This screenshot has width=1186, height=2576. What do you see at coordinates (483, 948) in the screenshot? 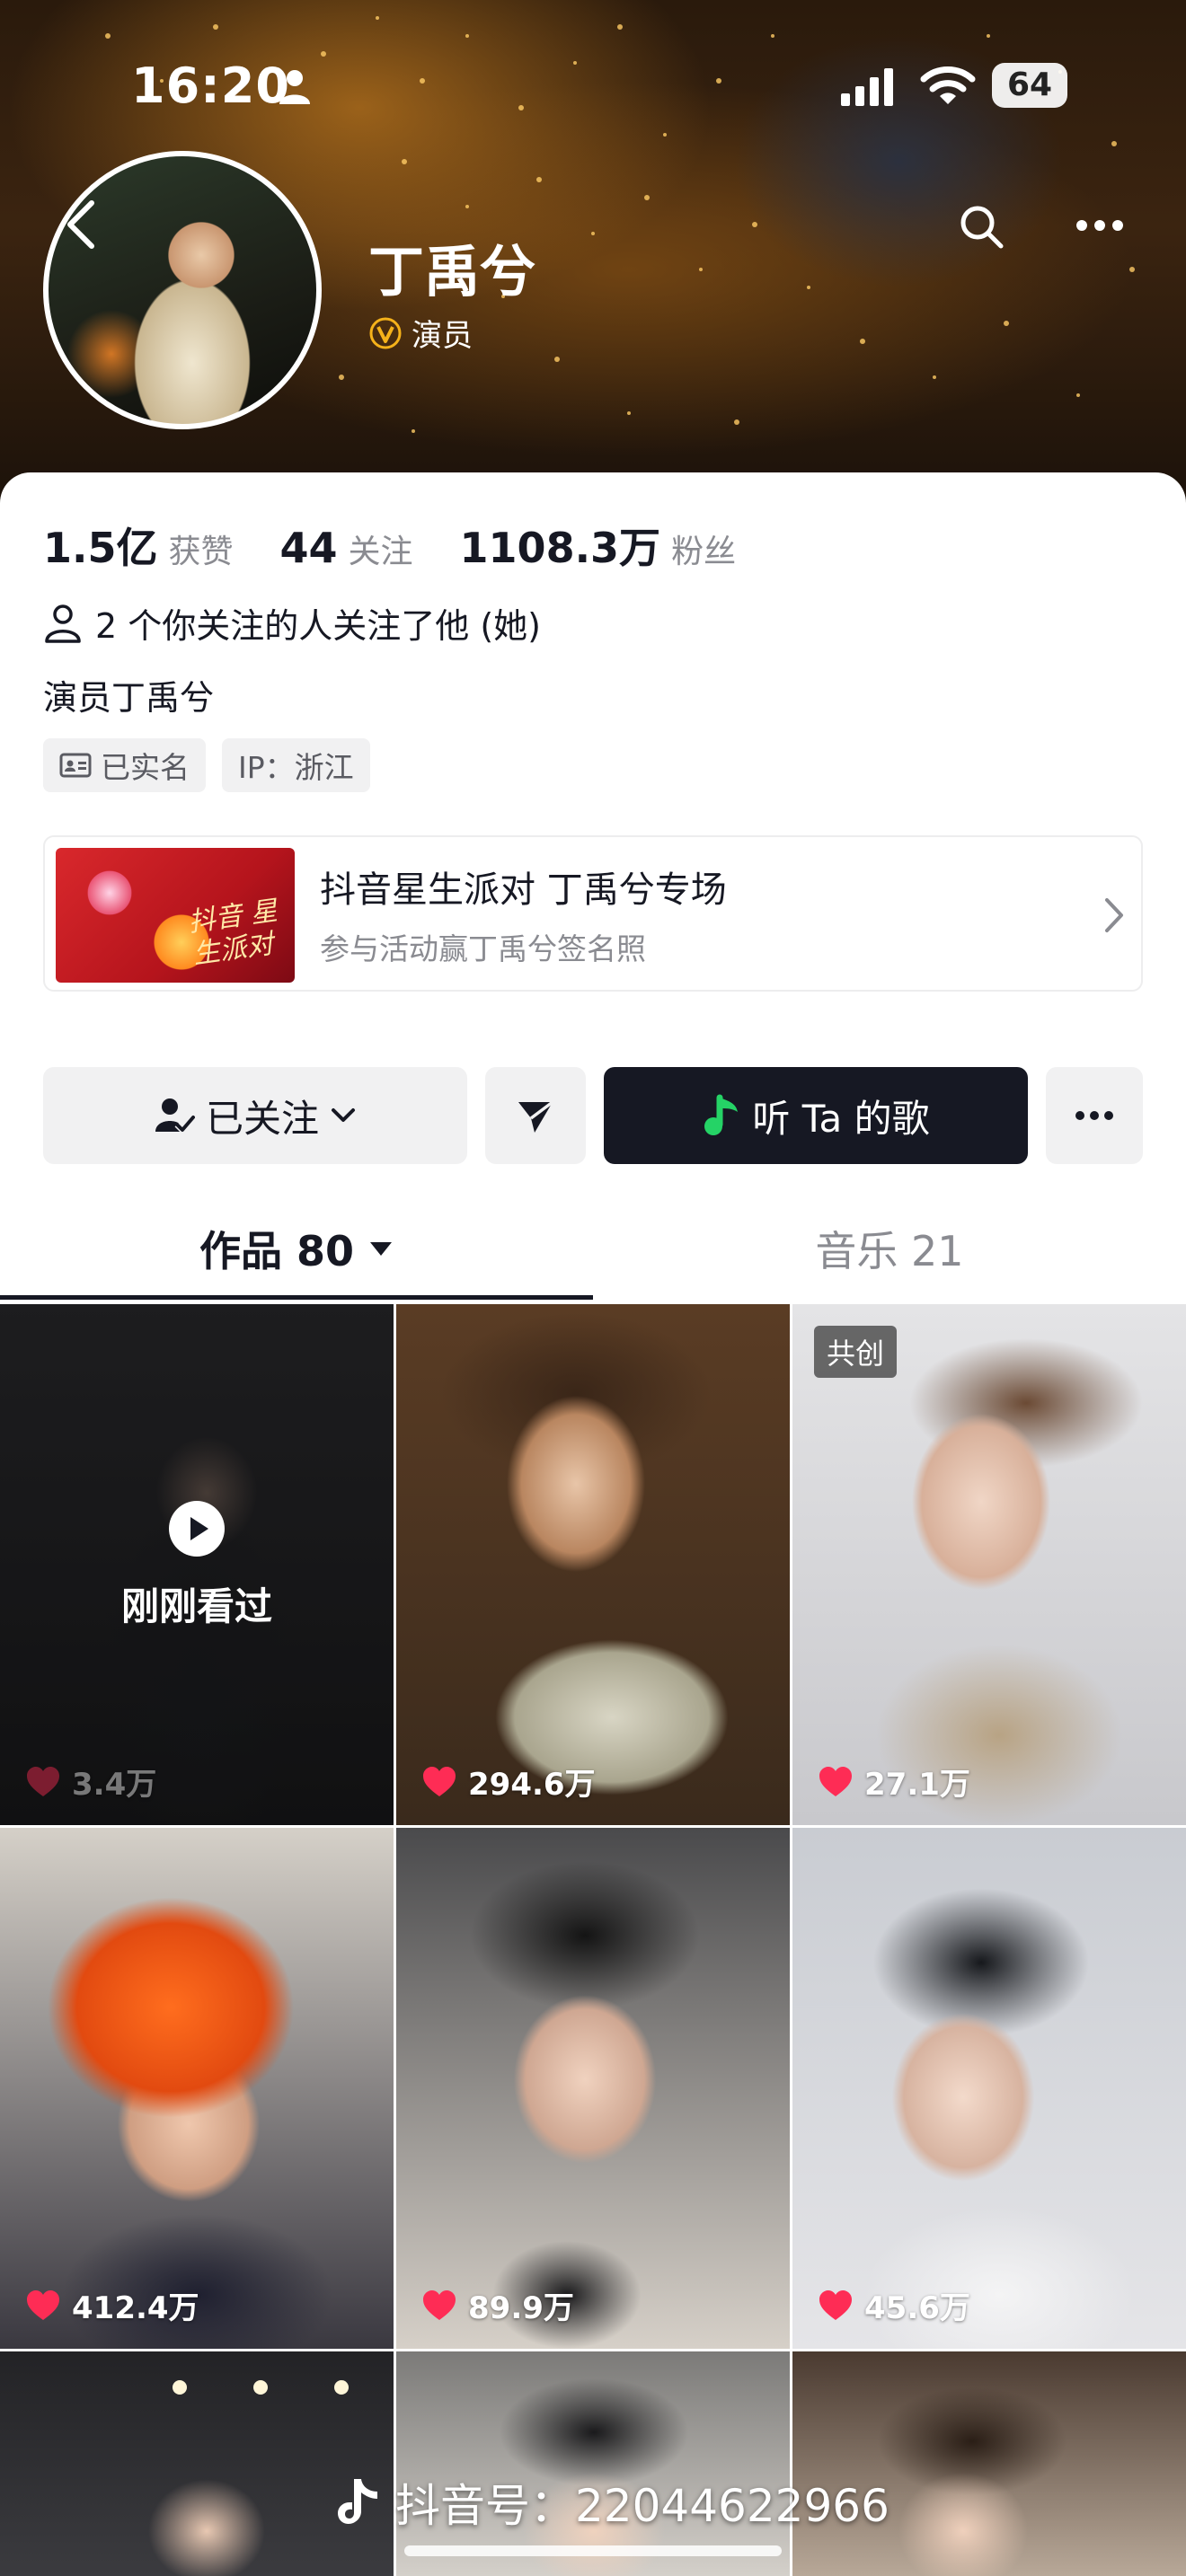
I see `promo-subtitle: 参与活动赢丁禹兮签名照` at bounding box center [483, 948].